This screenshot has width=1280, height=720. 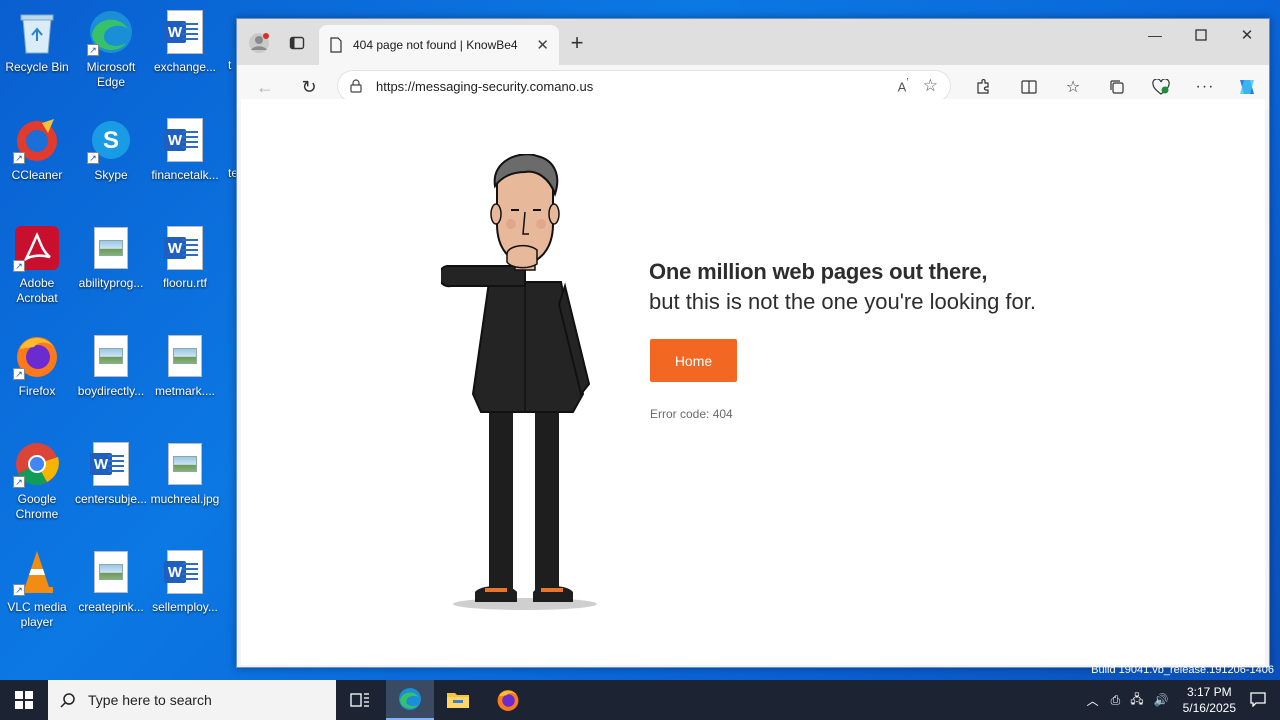 I want to click on desktop-icon-label: Skype, so click(x=111, y=175).